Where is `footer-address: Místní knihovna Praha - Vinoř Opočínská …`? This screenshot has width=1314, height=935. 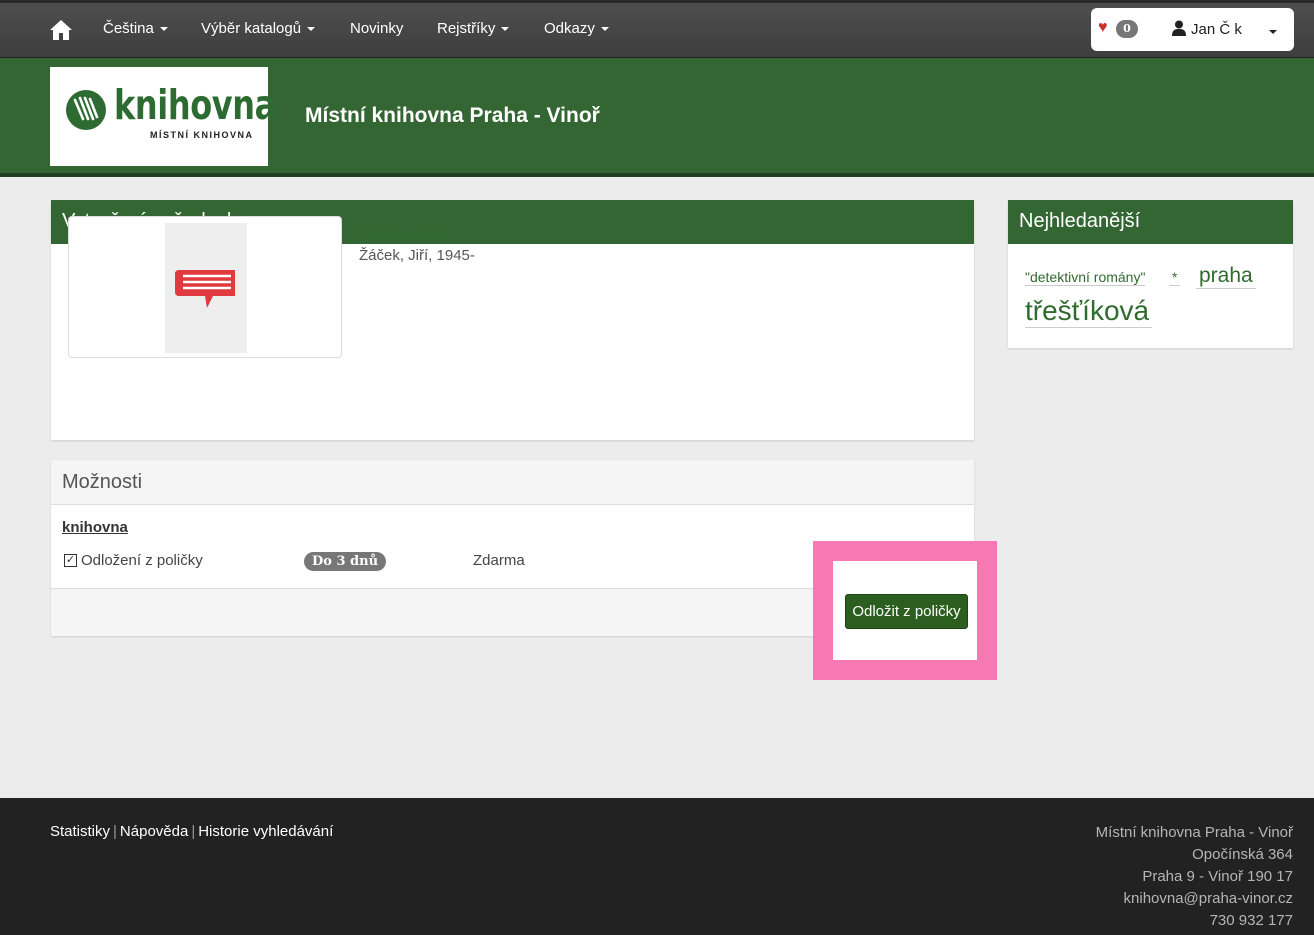 footer-address: Místní knihovna Praha - Vinoř Opočínská … is located at coordinates (1194, 877).